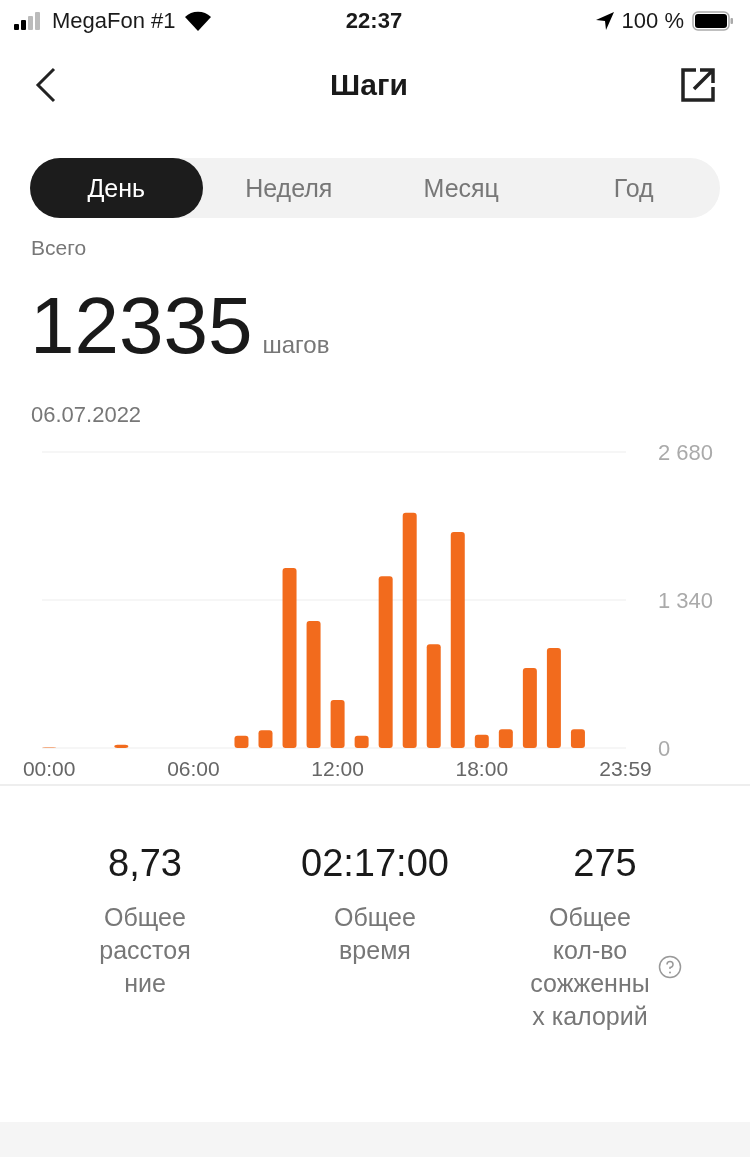 Image resolution: width=750 pixels, height=1157 pixels. I want to click on period-tab: Год, so click(633, 188).